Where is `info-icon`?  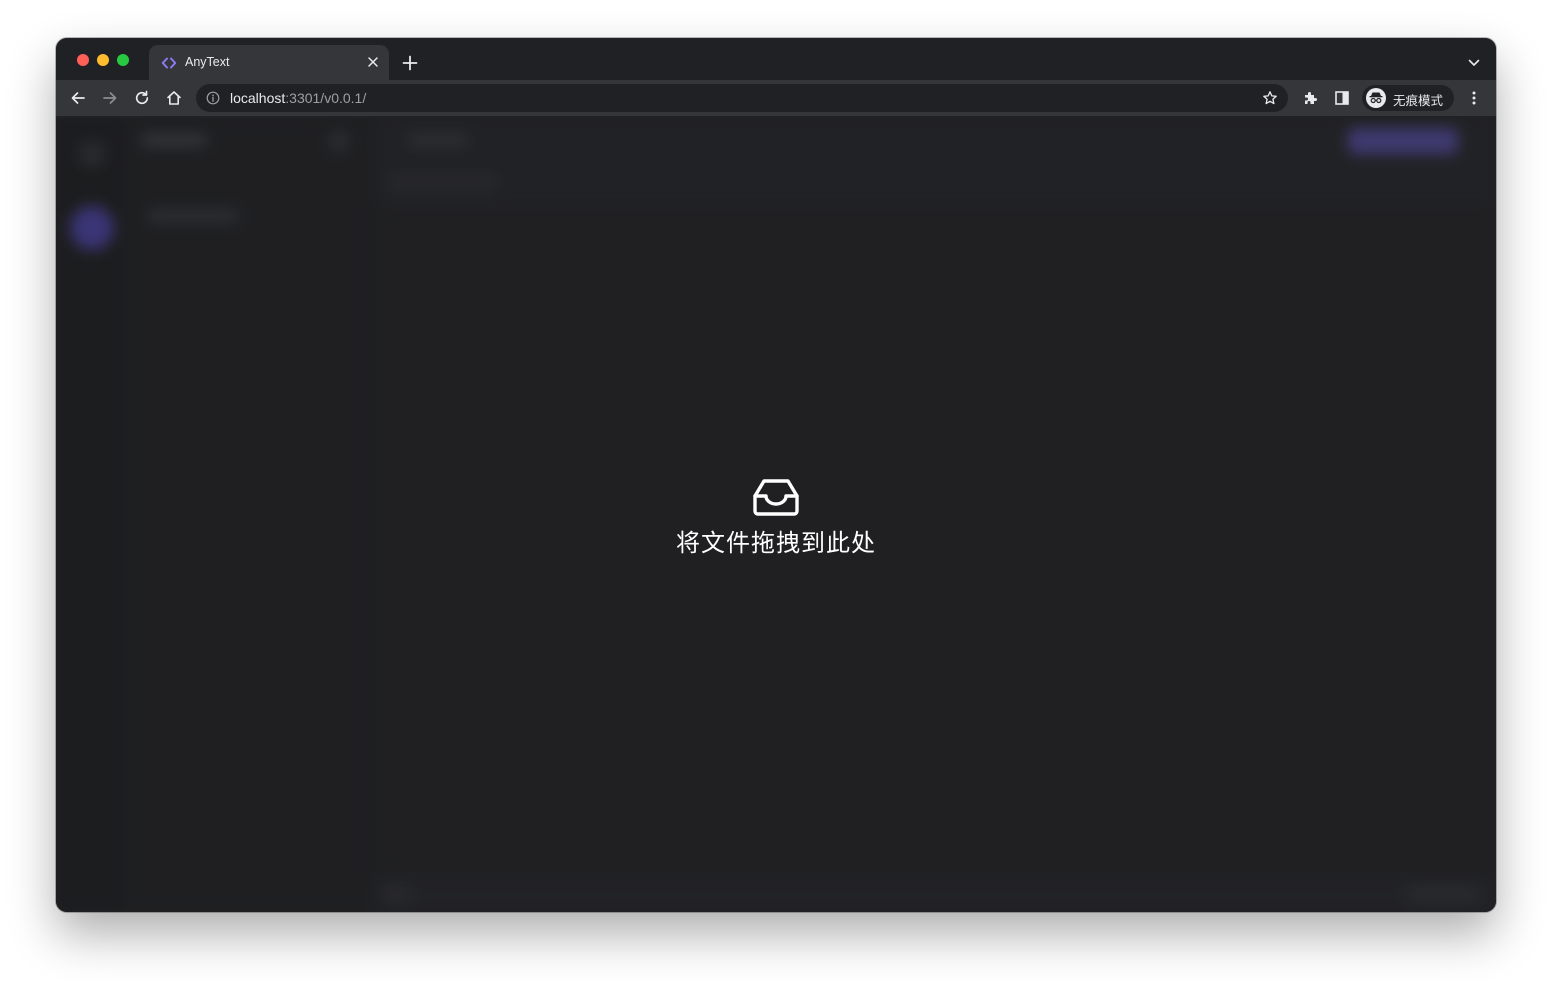
info-icon is located at coordinates (213, 98).